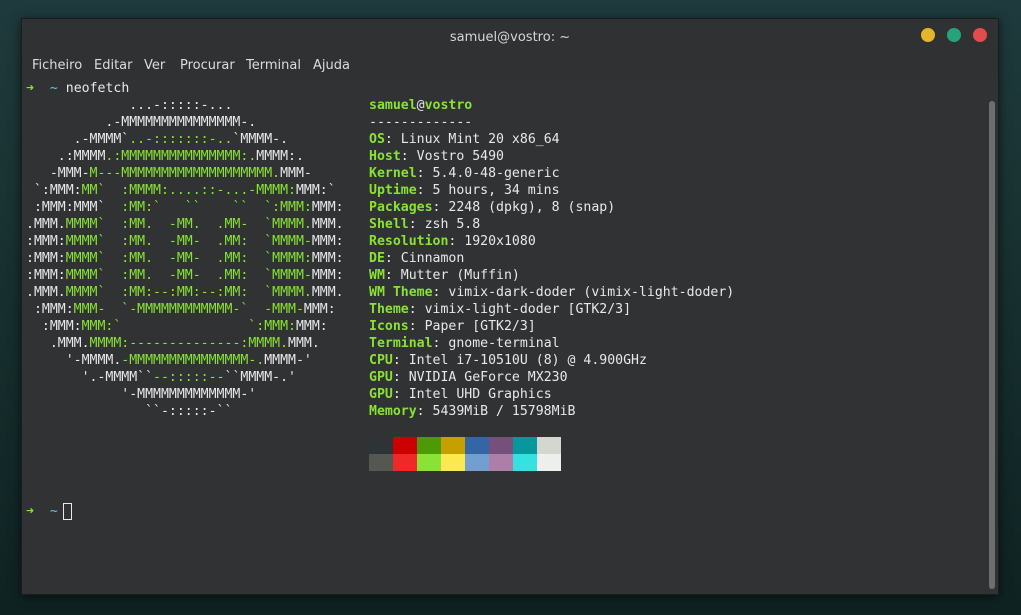  Describe the element at coordinates (480, 139) in the screenshot. I see `info-value: Linux Mint 20 x86_64` at that location.